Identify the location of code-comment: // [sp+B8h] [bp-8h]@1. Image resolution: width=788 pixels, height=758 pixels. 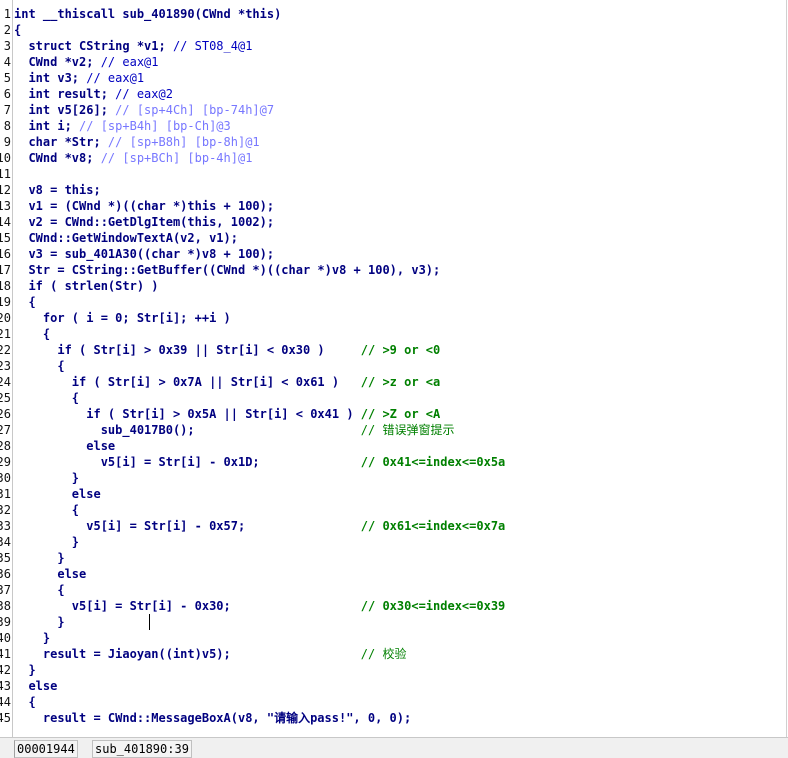
(183, 142).